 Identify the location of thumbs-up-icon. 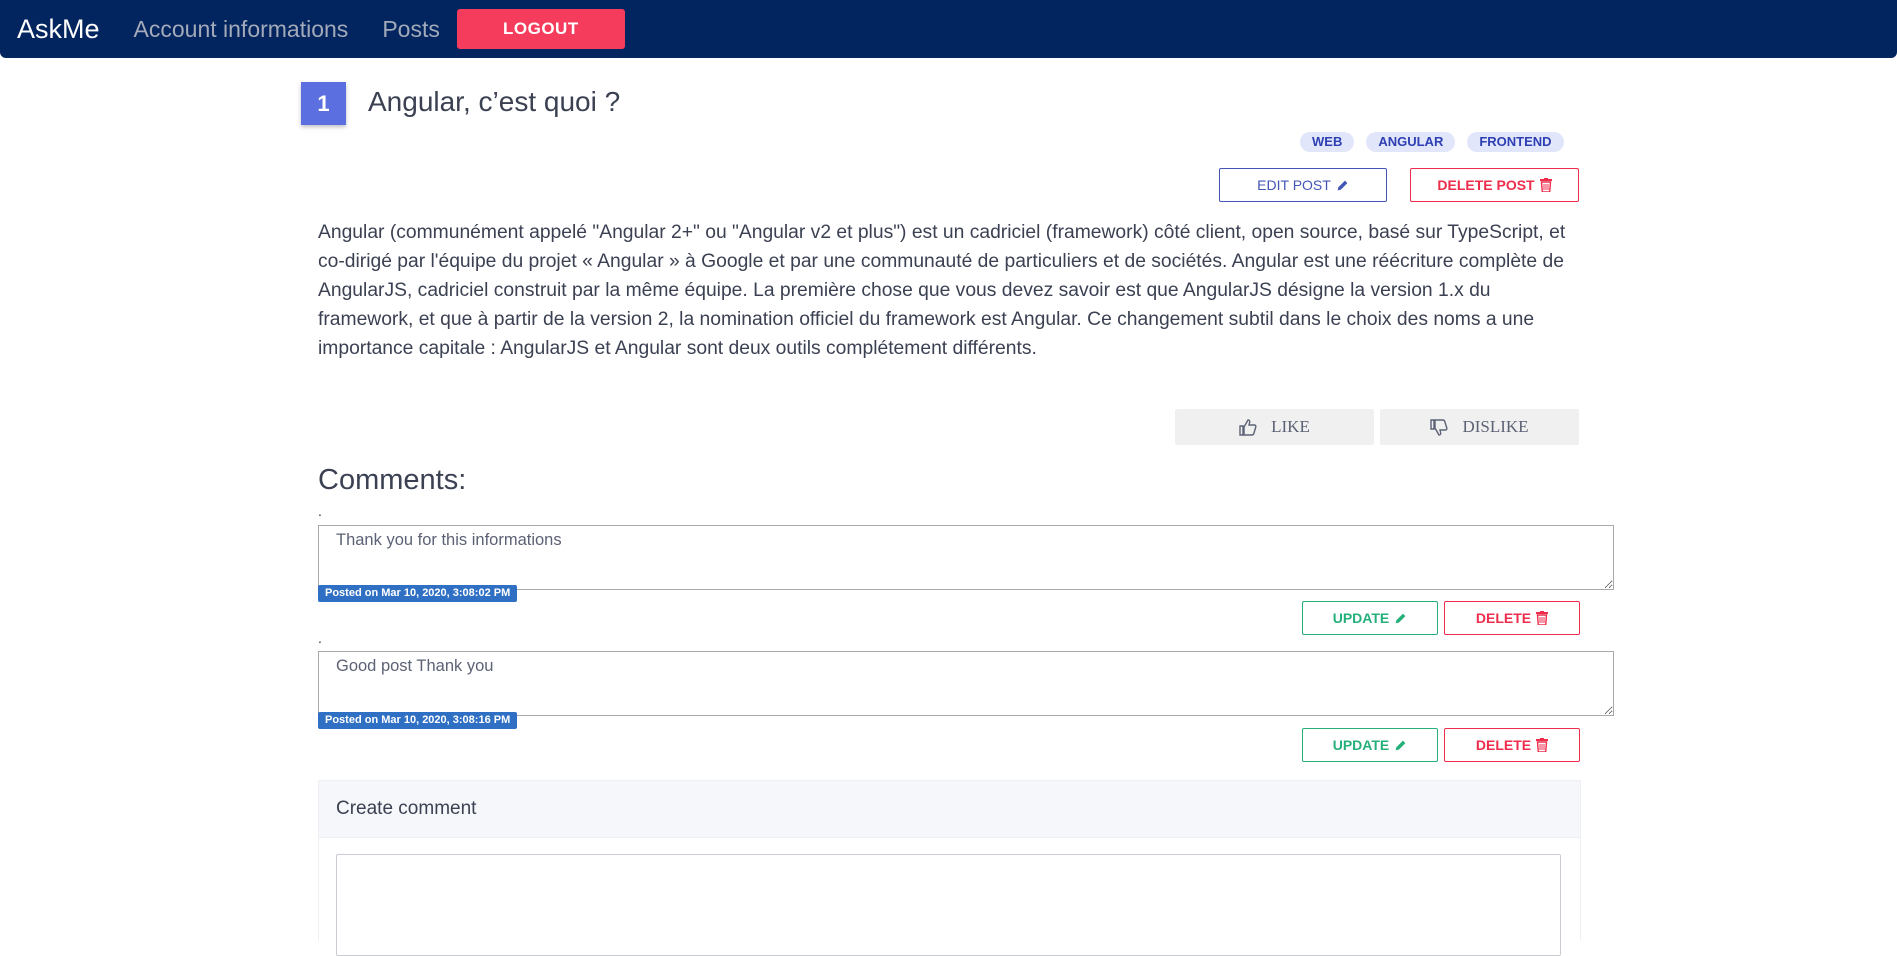
(1248, 427).